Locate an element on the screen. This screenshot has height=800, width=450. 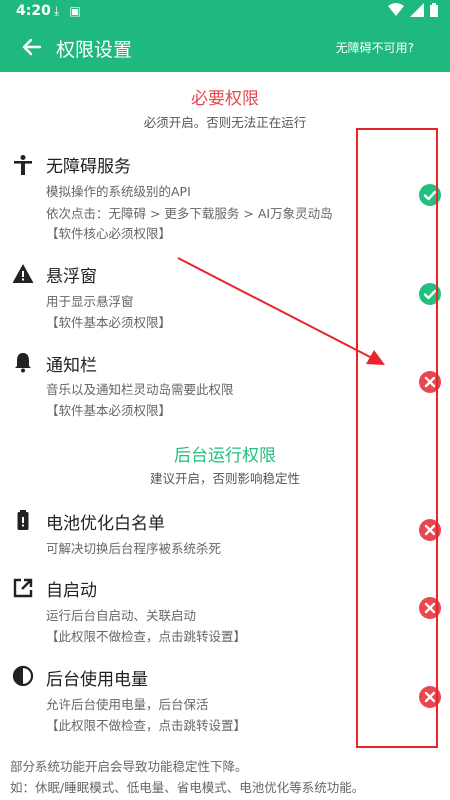
app-notification-icon: ▣ is located at coordinates (75, 11).